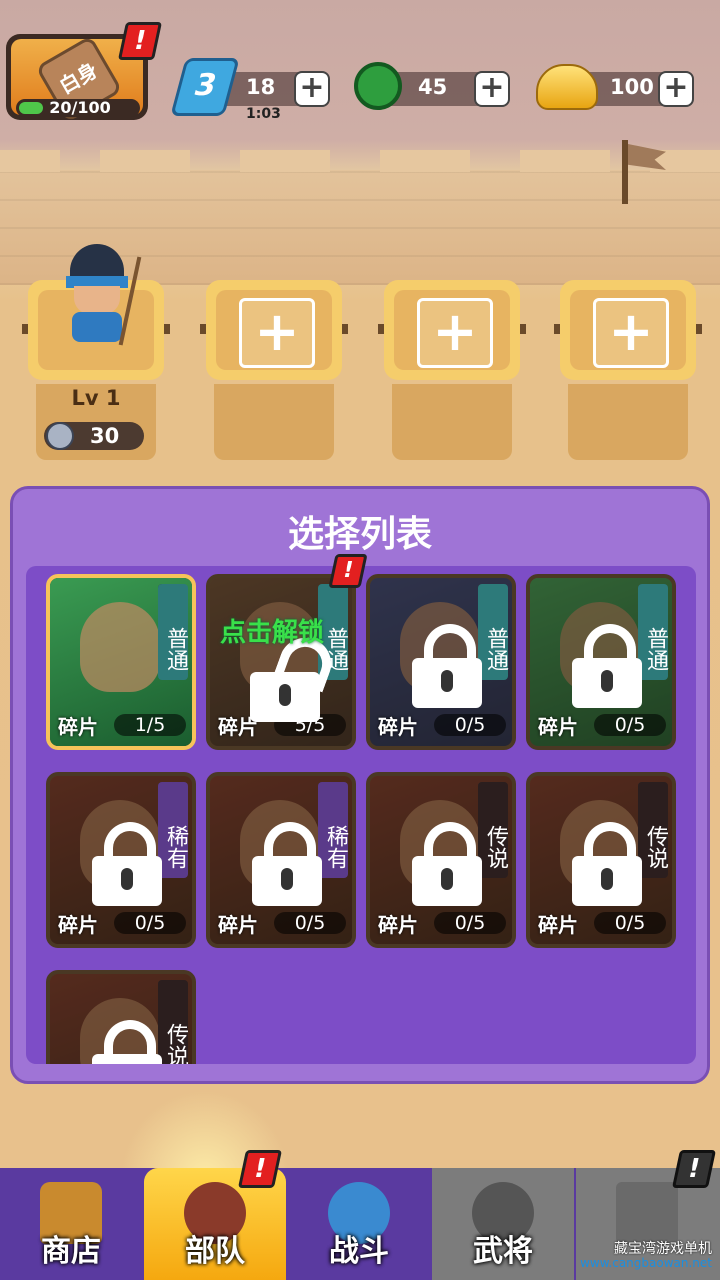 This screenshot has height=1280, width=720. What do you see at coordinates (452, 370) in the screenshot?
I see `team-slot-3: +` at bounding box center [452, 370].